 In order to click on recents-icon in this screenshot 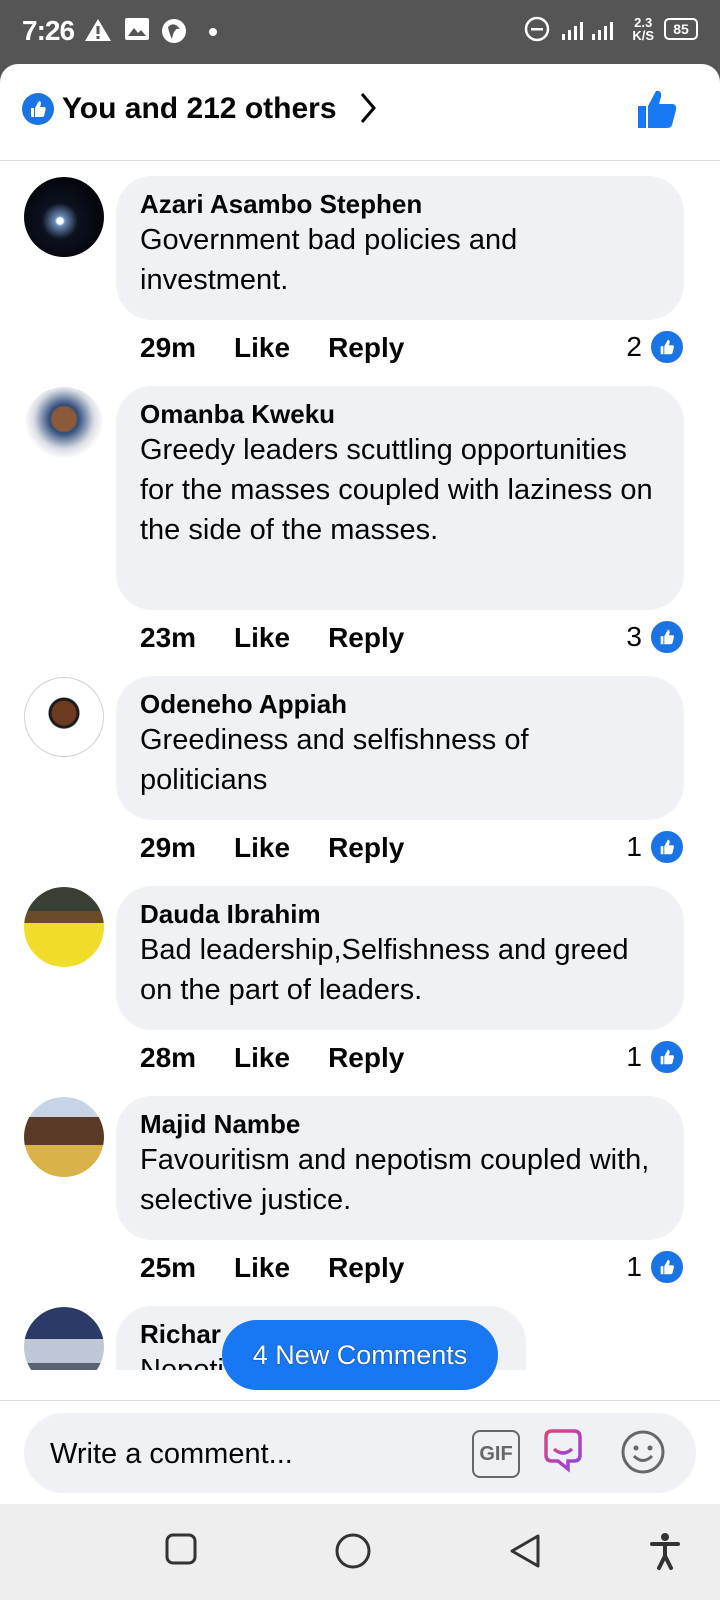, I will do `click(181, 1549)`.